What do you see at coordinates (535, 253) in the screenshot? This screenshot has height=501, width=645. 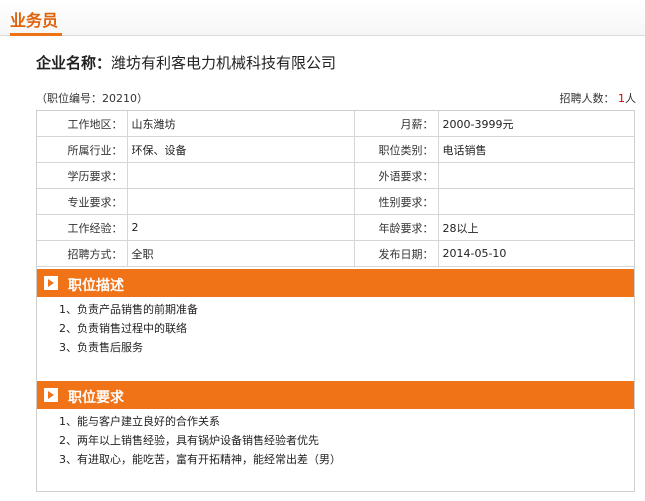 I see `field-value: 2014-05-10` at bounding box center [535, 253].